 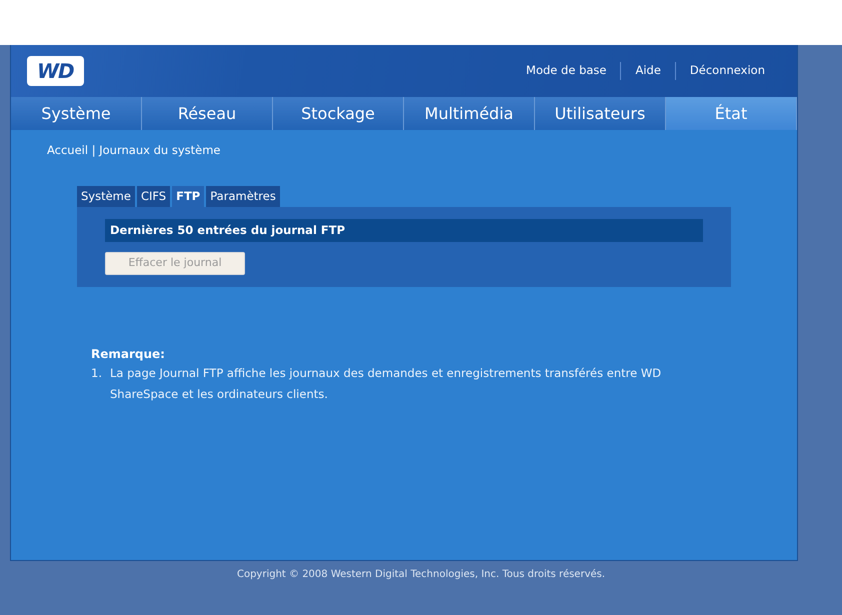 I want to click on sub-tab: FTP, so click(x=188, y=196).